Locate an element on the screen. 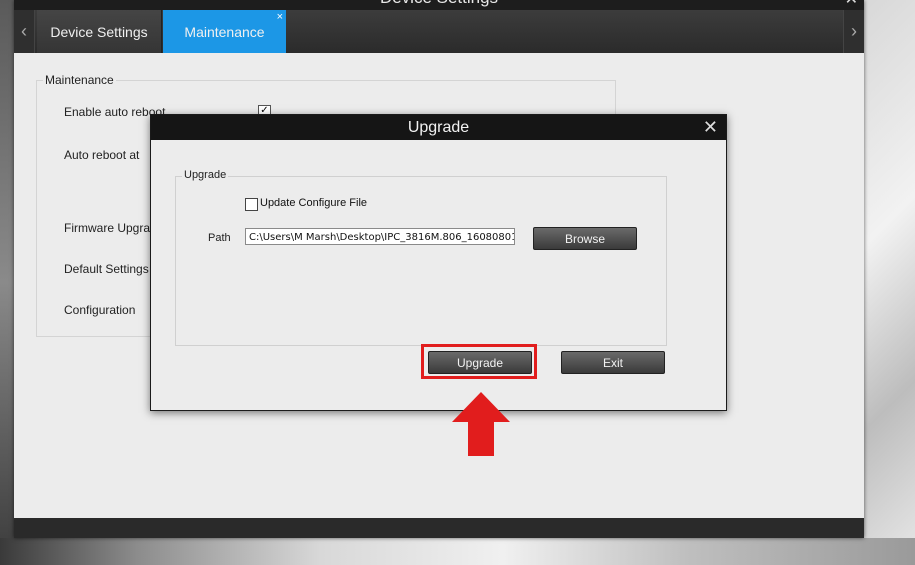  tab-scroll-right-icon: › is located at coordinates (853, 31).